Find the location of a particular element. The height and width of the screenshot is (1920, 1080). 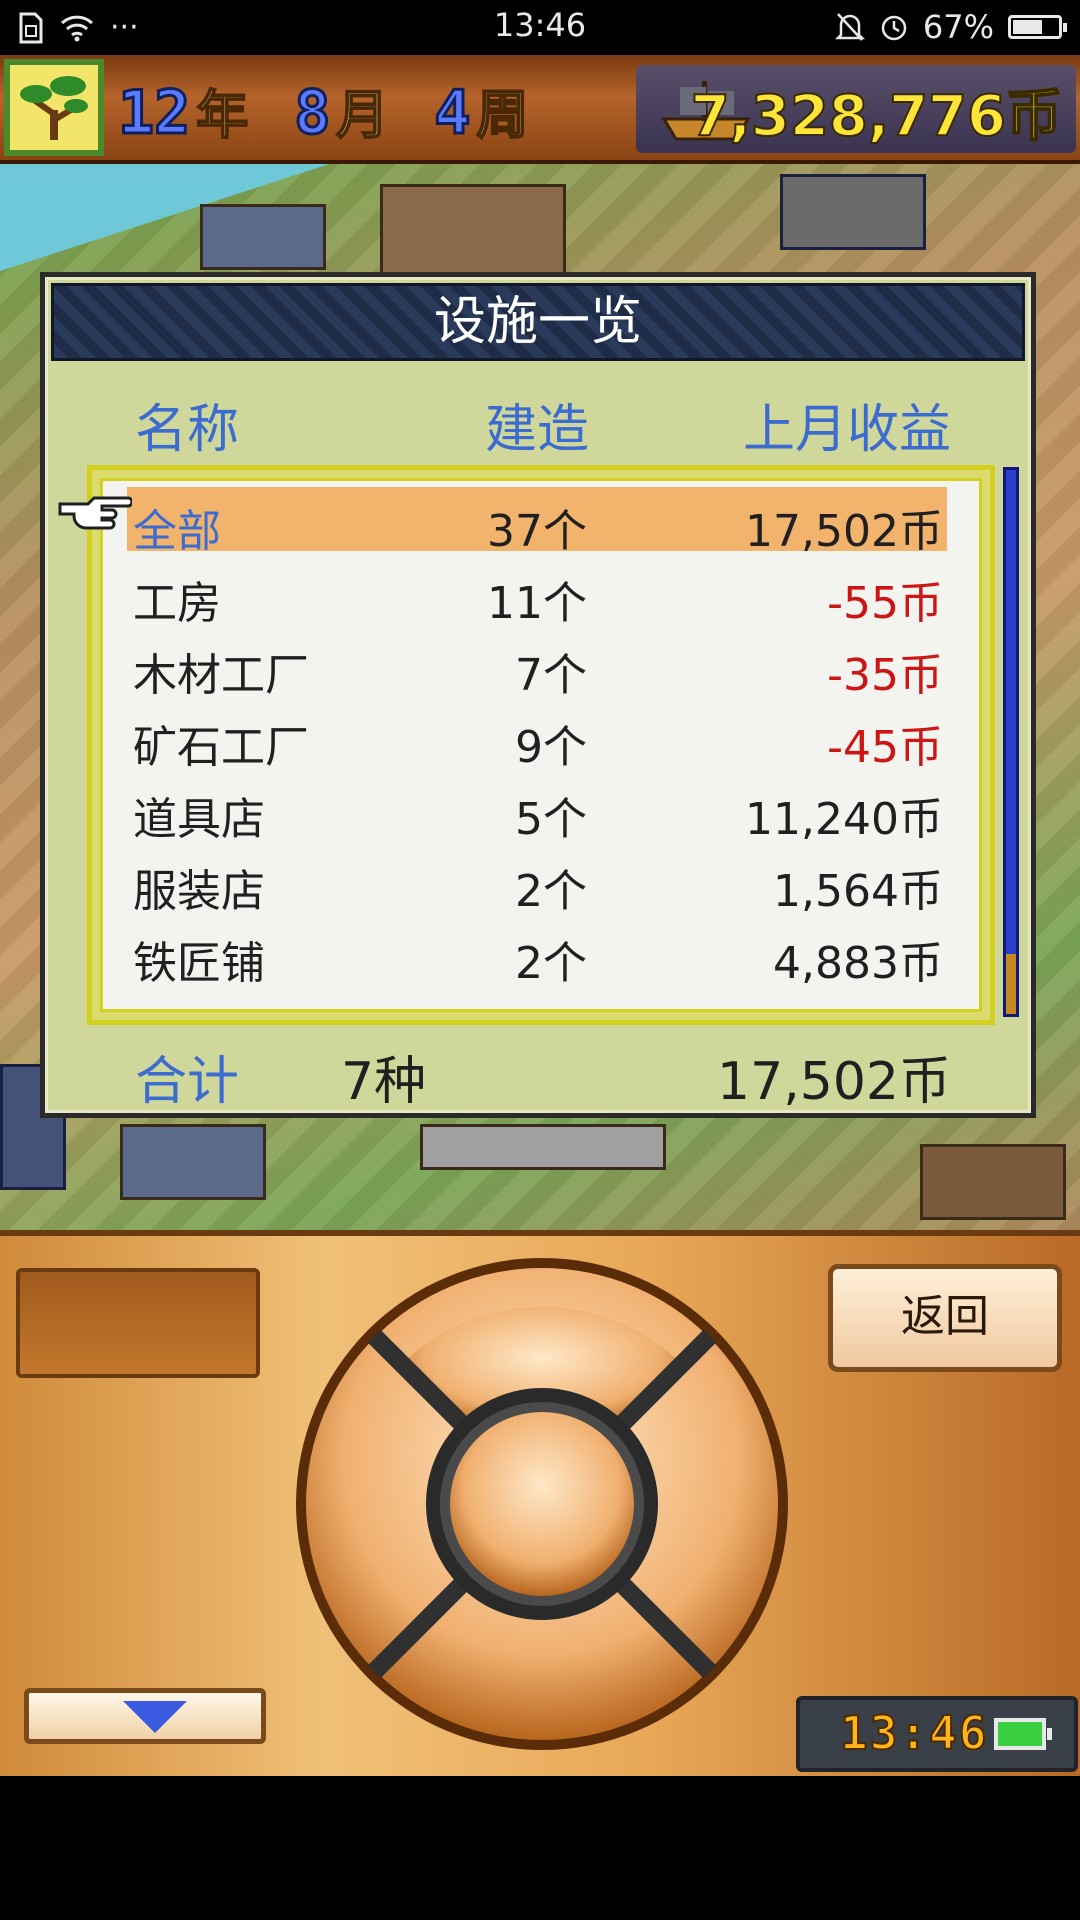

total-kinds: 7种 is located at coordinates (384, 1082).